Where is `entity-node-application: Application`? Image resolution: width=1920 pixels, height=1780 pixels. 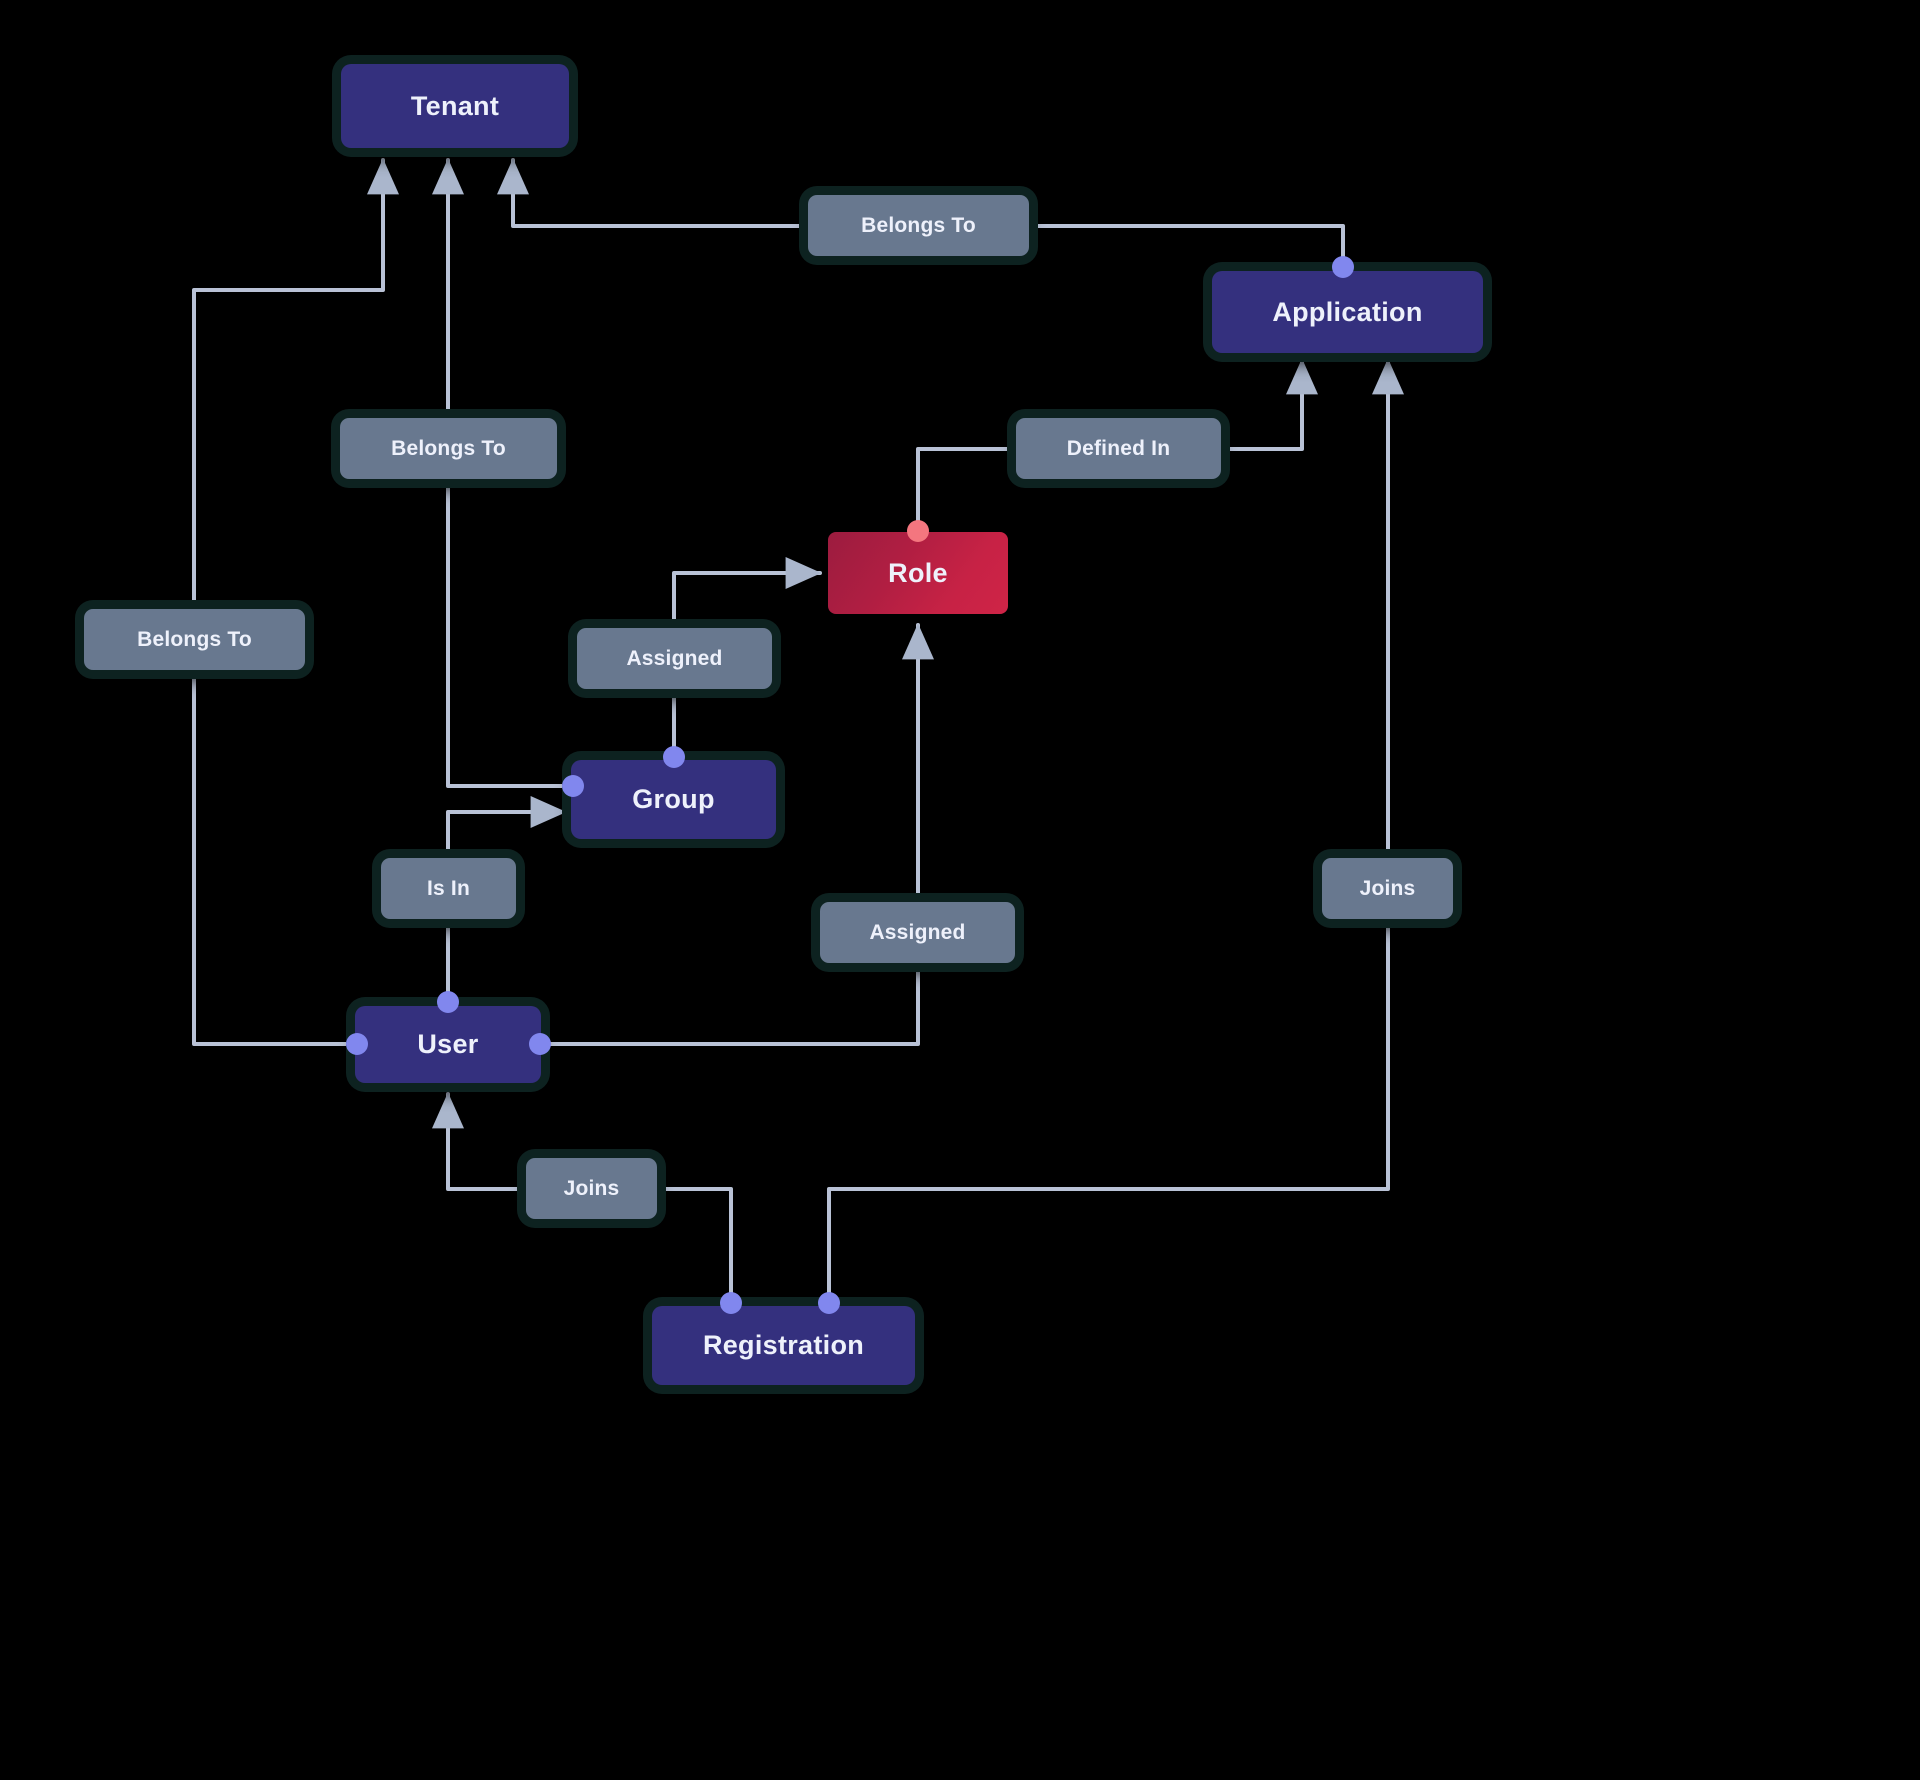 entity-node-application: Application is located at coordinates (1347, 312).